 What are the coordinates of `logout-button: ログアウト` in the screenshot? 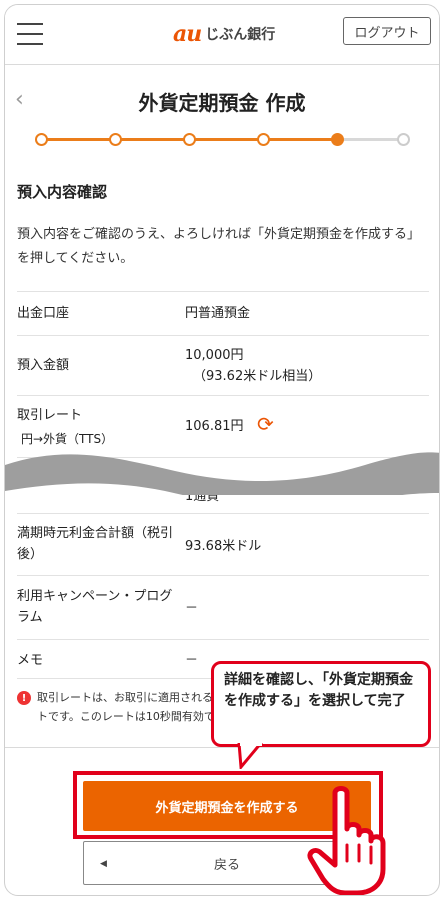 It's located at (387, 31).